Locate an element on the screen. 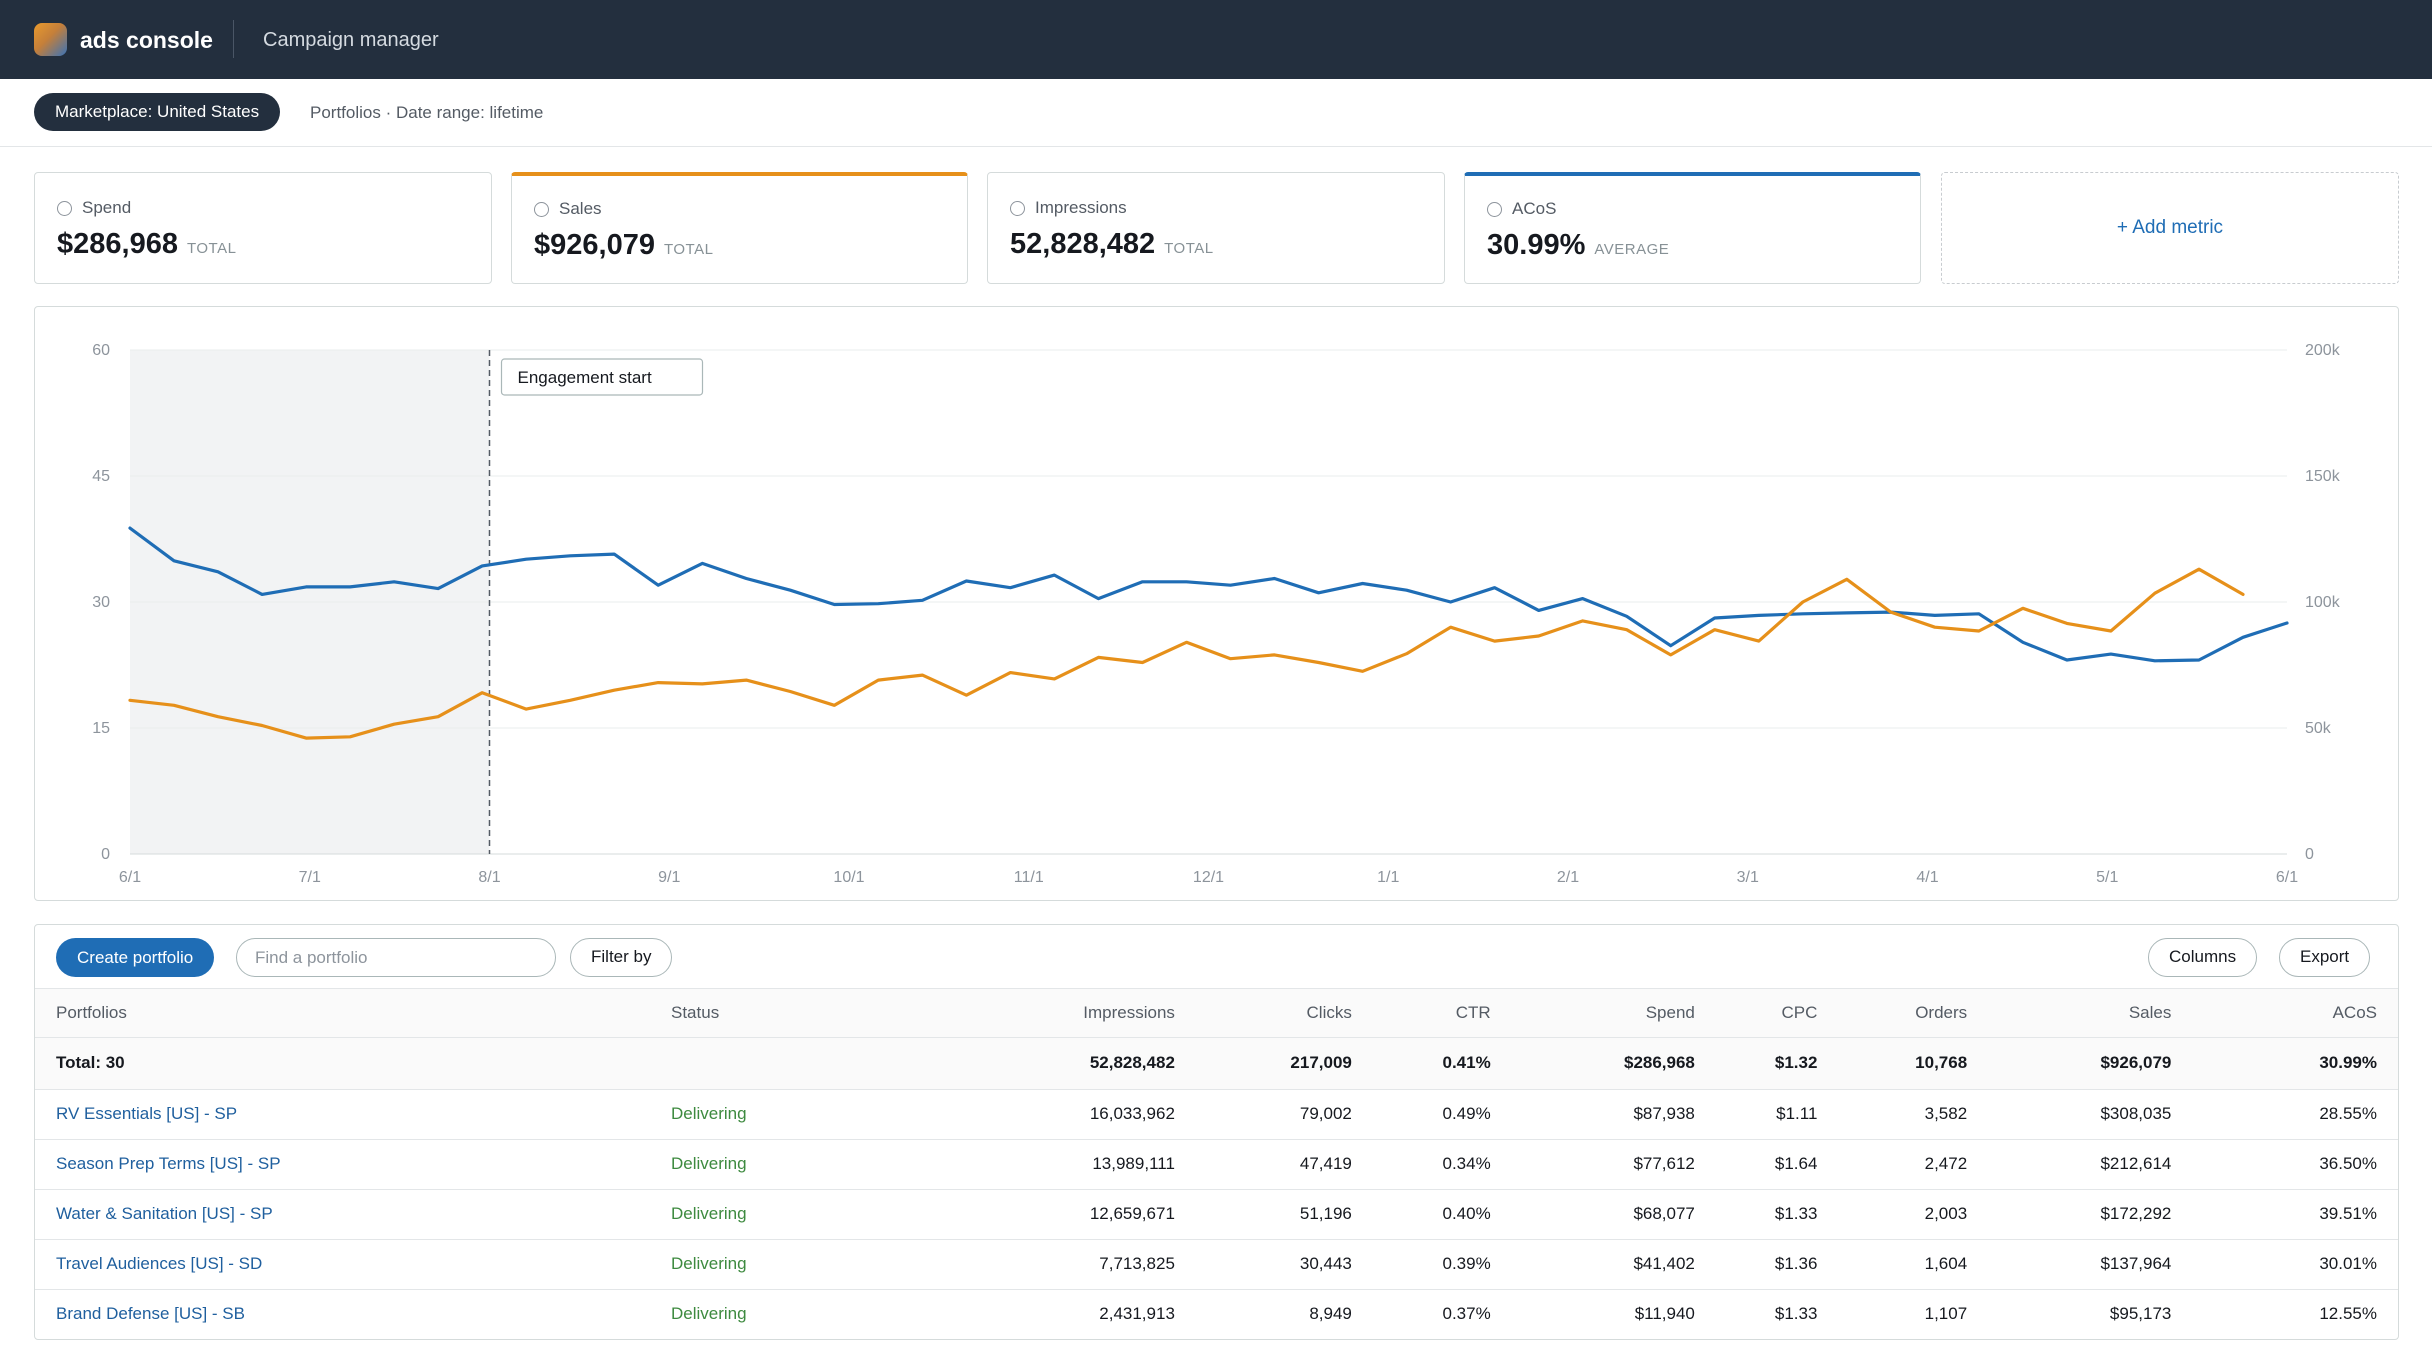 This screenshot has height=1368, width=2432. metric-card-impressions: Impressions 52,828,482 TOTAL is located at coordinates (1216, 228).